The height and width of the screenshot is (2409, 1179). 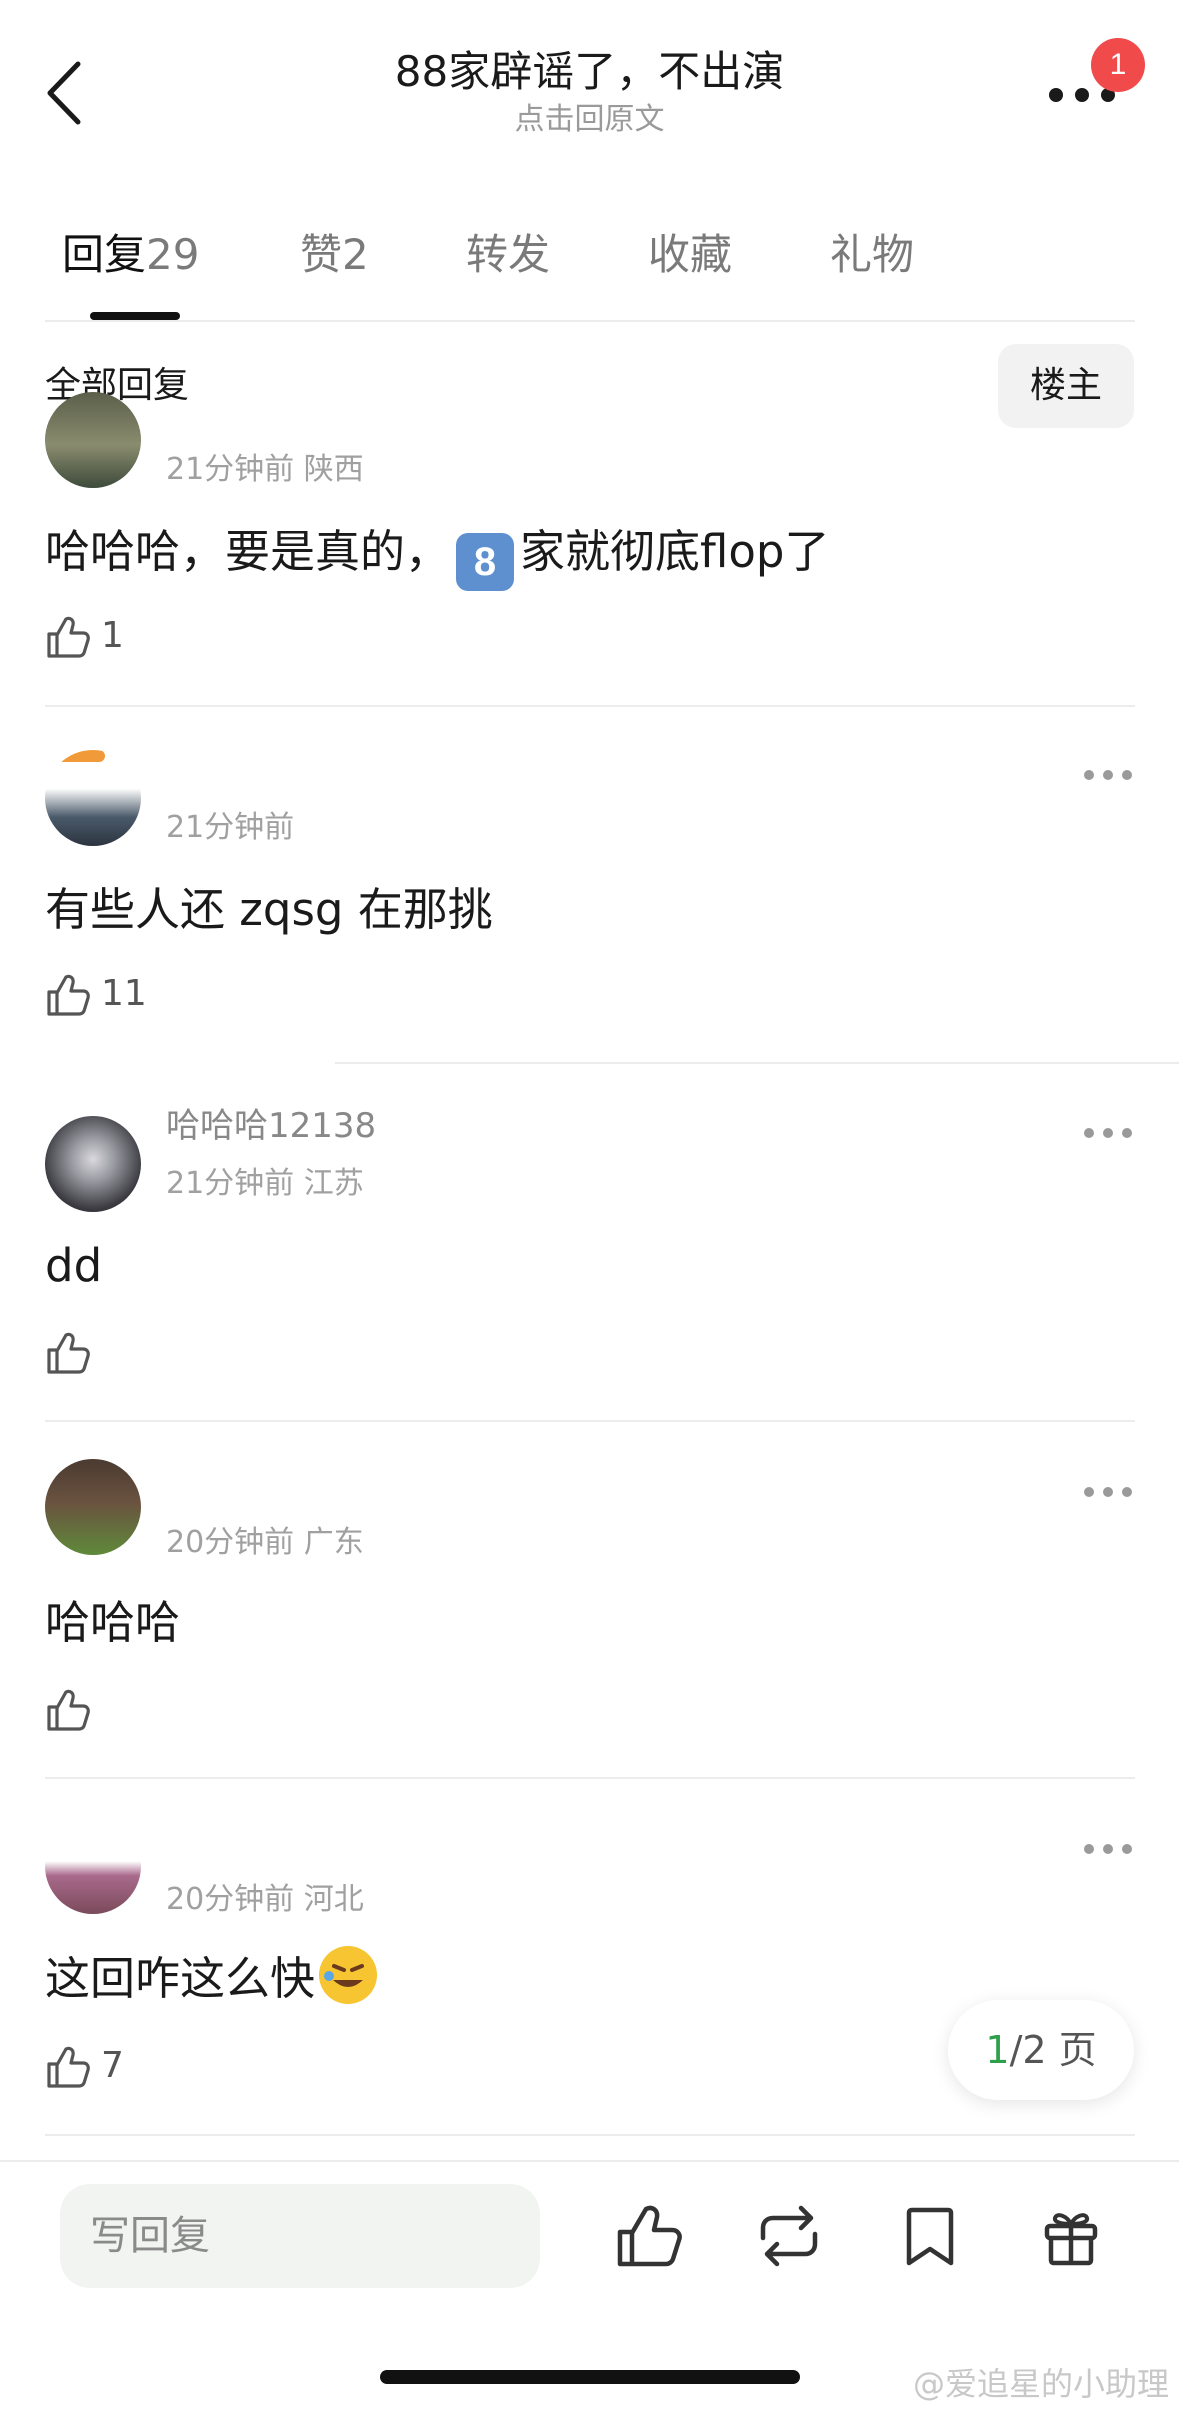 I want to click on notification-badge: 1, so click(x=1118, y=65).